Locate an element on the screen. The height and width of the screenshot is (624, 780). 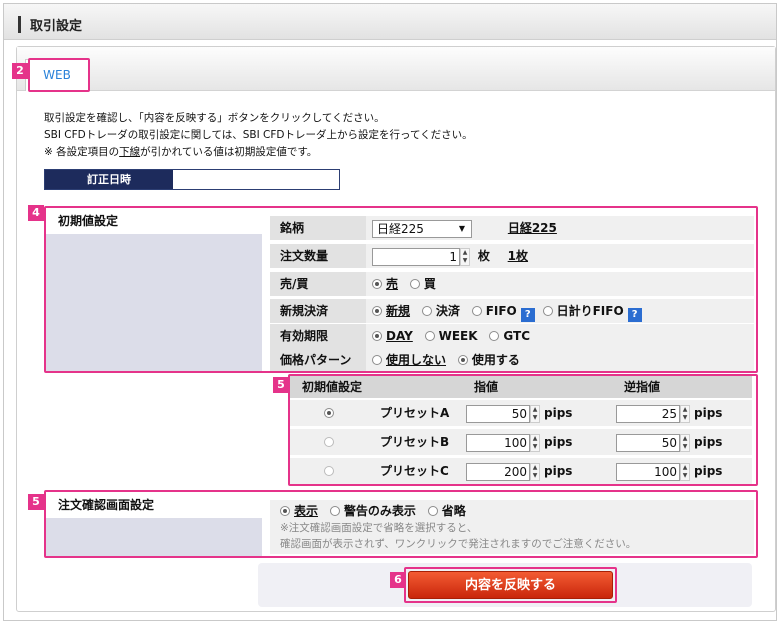
timestamp-label: 訂正日時 is located at coordinates (109, 179).